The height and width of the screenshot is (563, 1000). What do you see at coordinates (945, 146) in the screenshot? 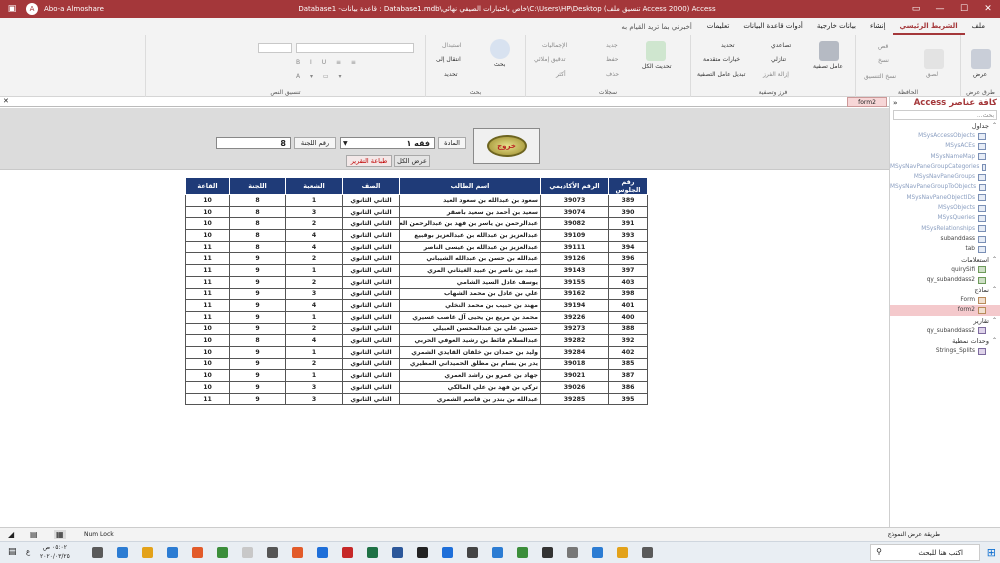
I see `nav-item: MSysACEs` at bounding box center [945, 146].